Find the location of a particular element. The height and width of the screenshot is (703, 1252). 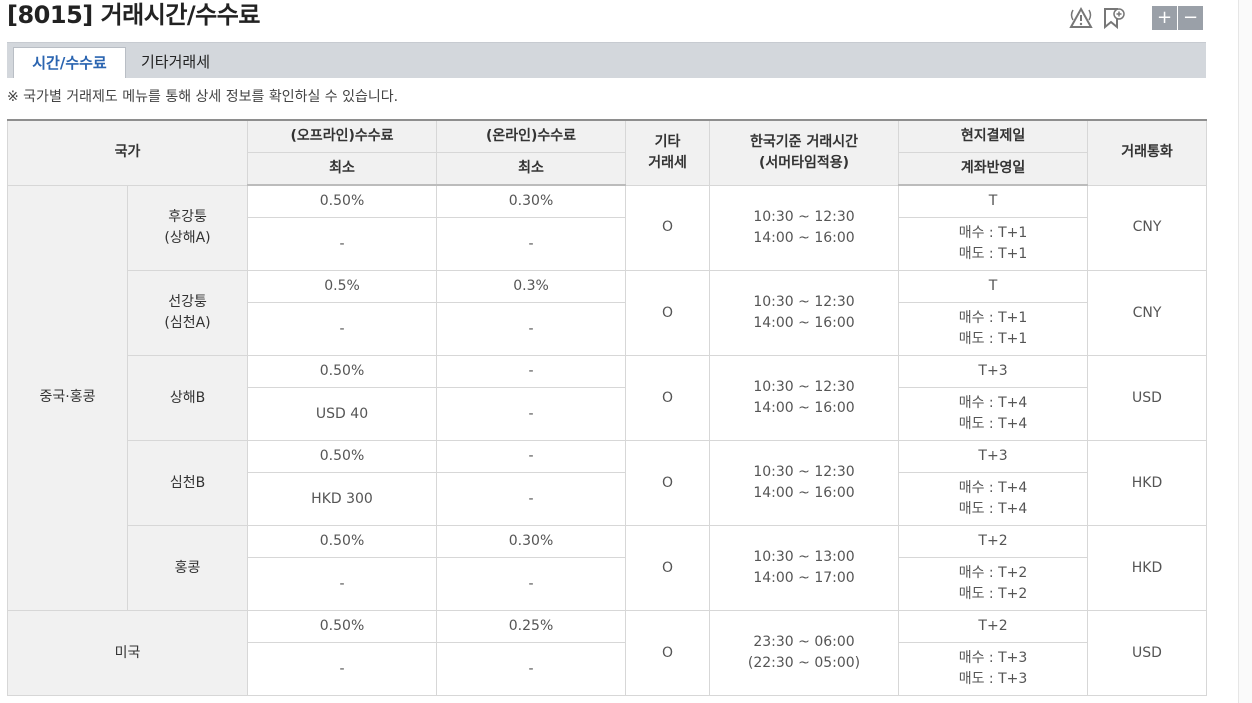

hours-line2: 14:00 ~ 17:00 is located at coordinates (804, 578).